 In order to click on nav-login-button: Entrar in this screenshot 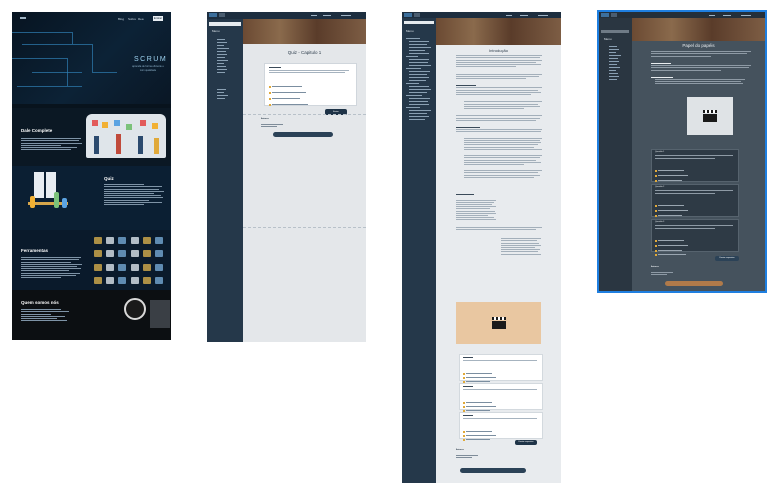, I will do `click(158, 18)`.